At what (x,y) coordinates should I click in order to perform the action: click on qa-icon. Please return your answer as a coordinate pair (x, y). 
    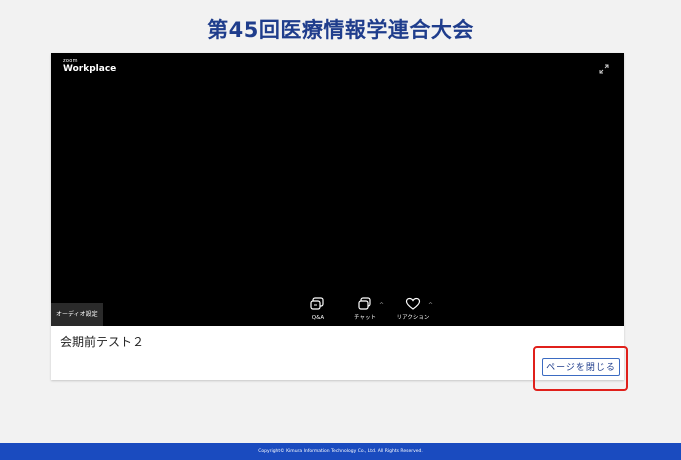
    Looking at the image, I should click on (318, 304).